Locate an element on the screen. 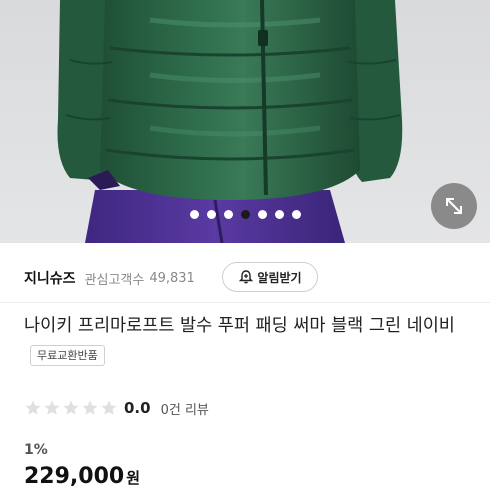 The image size is (490, 490). price-row: 229,000 원 is located at coordinates (82, 476).